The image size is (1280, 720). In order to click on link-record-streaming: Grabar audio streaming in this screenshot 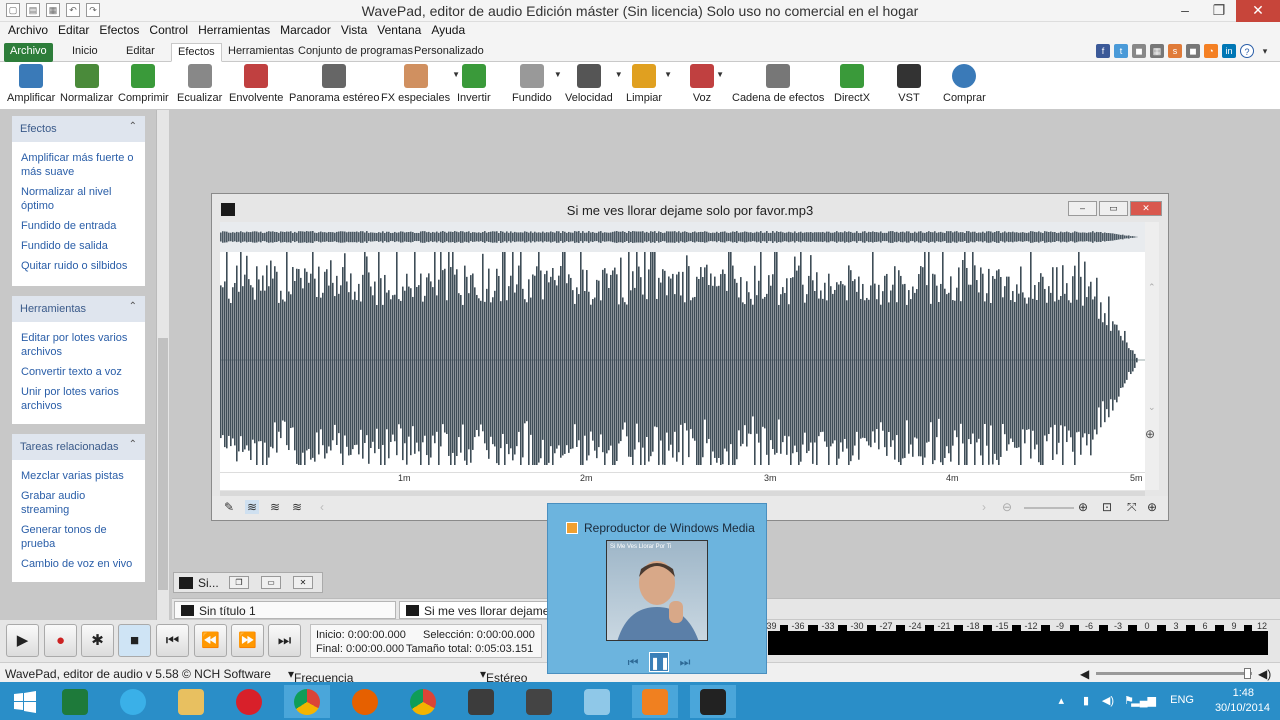, I will do `click(78, 503)`.